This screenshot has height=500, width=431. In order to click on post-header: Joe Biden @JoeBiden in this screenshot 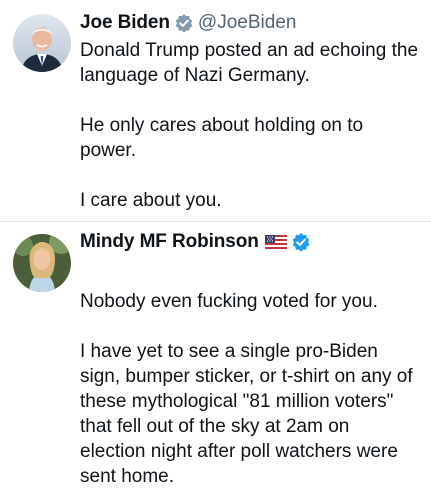, I will do `click(188, 23)`.